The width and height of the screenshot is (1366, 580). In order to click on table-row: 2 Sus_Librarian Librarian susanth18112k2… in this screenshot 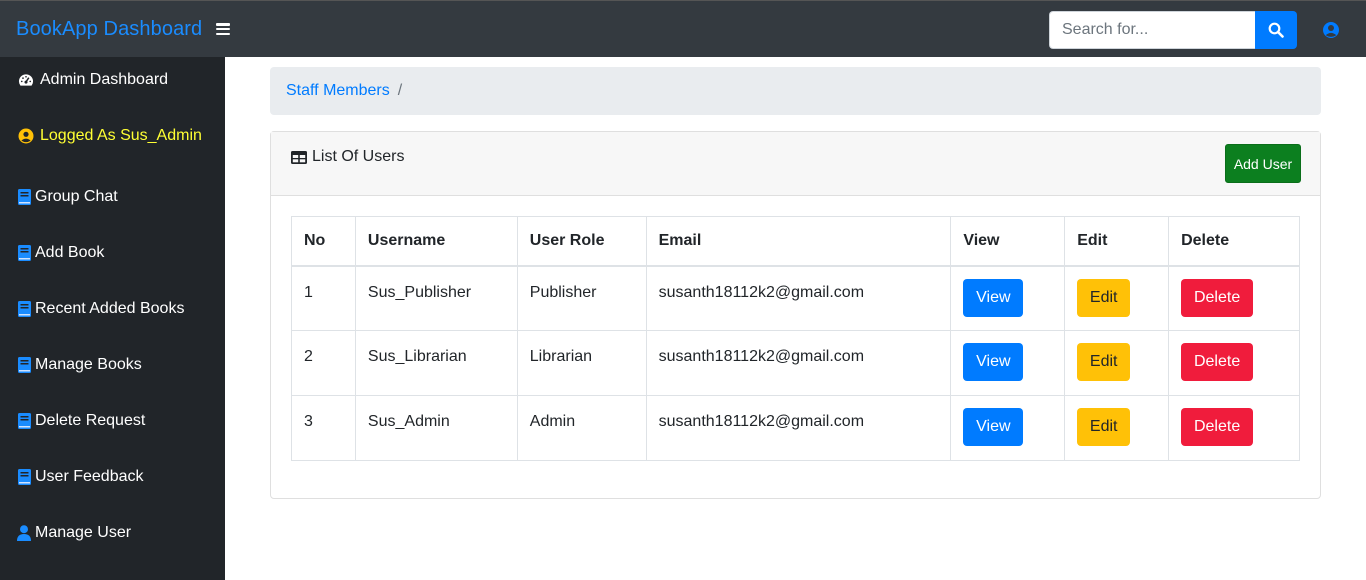, I will do `click(795, 363)`.